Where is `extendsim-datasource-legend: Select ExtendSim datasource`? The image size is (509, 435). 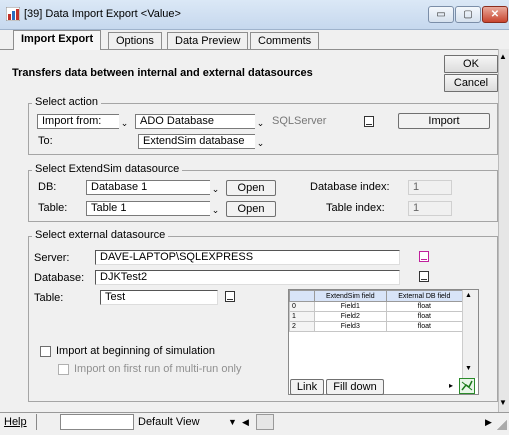 extendsim-datasource-legend: Select ExtendSim datasource is located at coordinates (107, 169).